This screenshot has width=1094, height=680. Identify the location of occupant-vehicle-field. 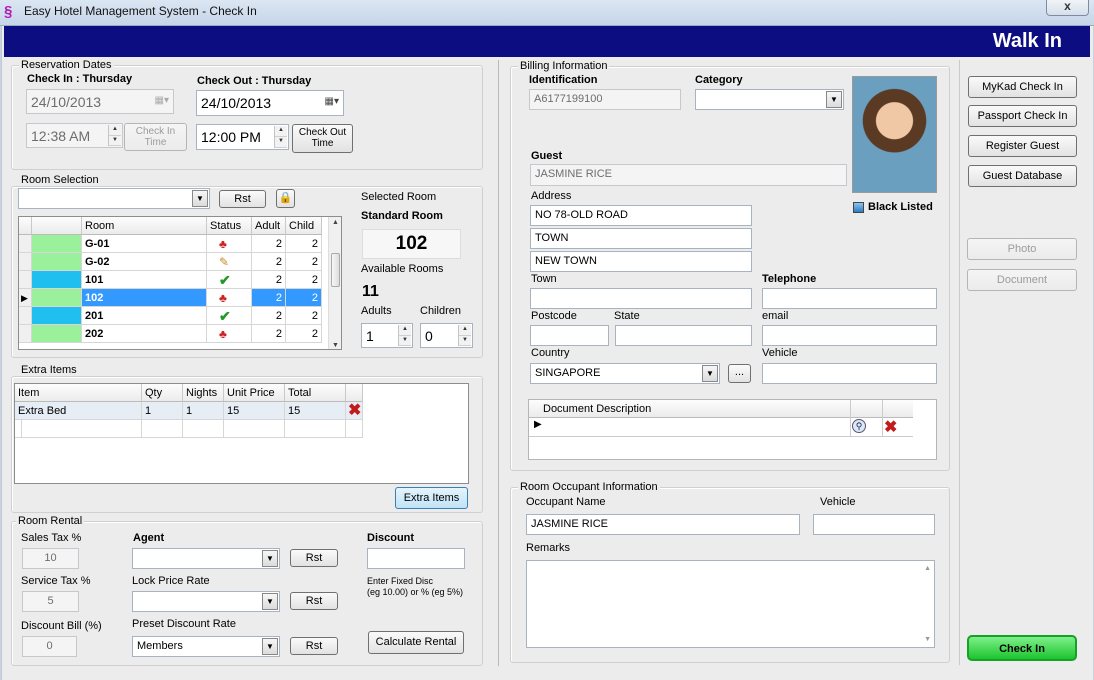
(874, 524).